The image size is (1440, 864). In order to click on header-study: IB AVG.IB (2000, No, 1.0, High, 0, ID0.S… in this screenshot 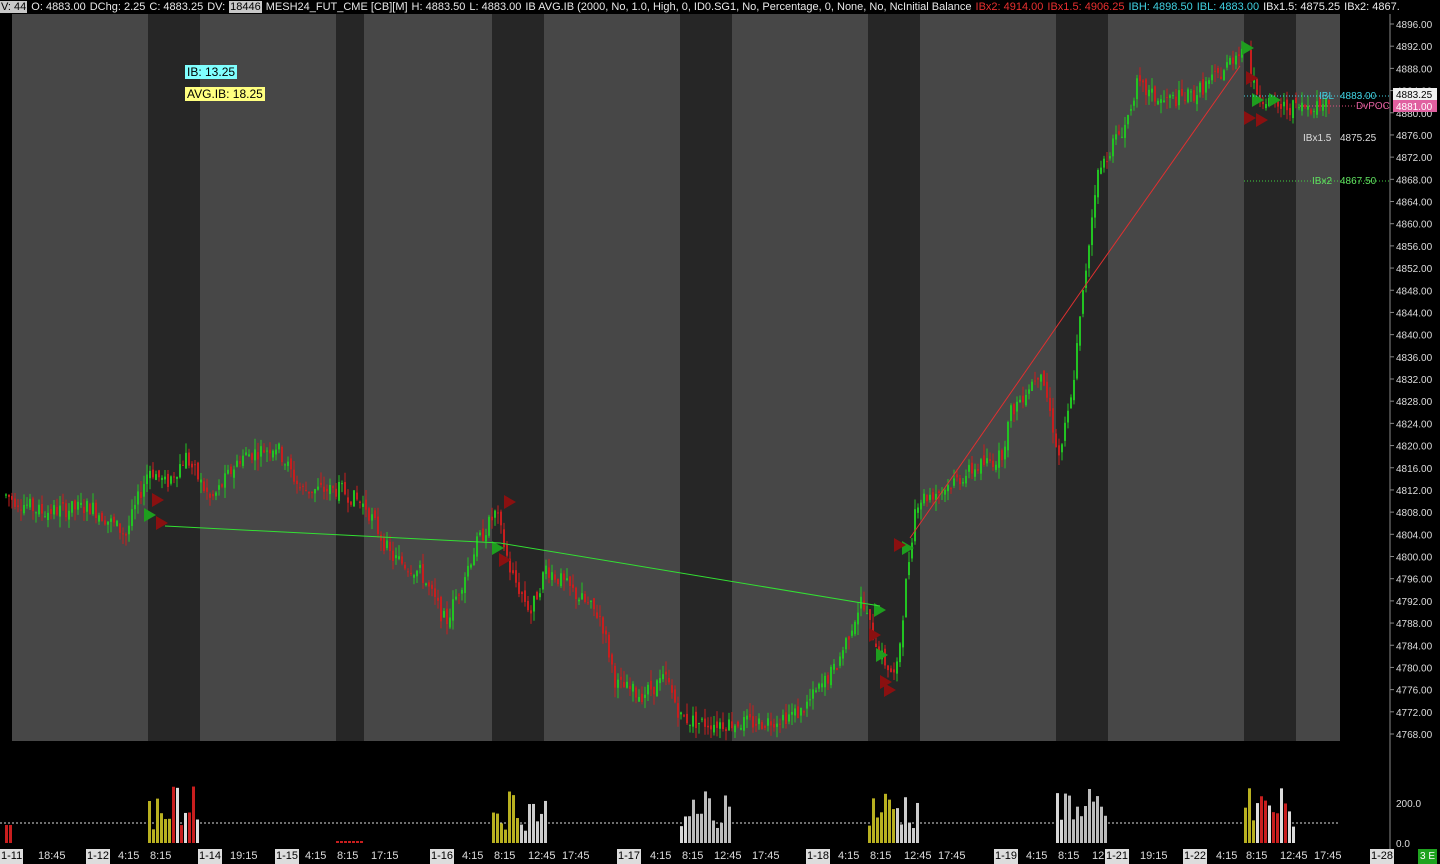, I will do `click(748, 7)`.